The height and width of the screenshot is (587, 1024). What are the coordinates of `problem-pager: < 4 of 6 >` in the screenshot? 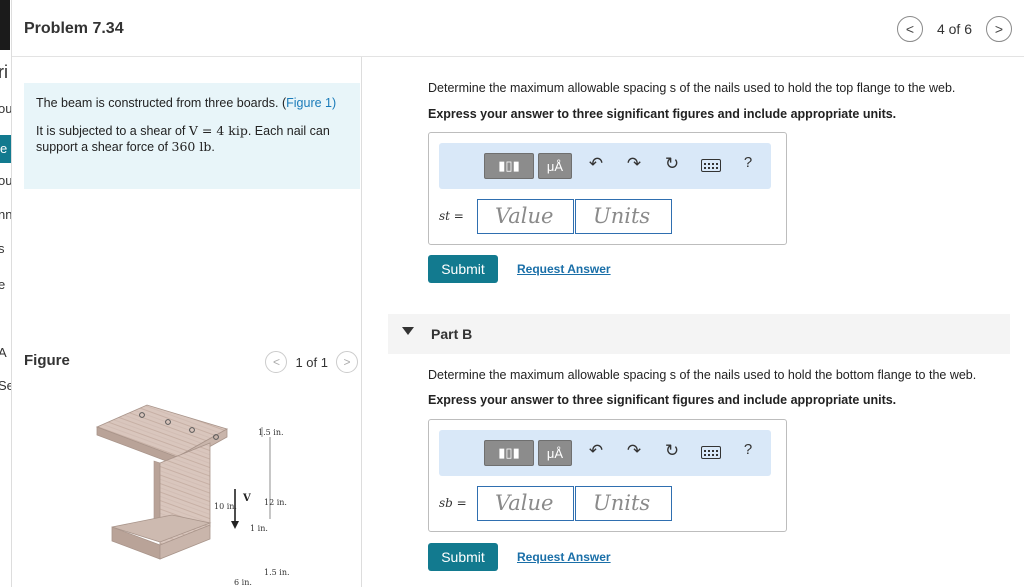 It's located at (954, 29).